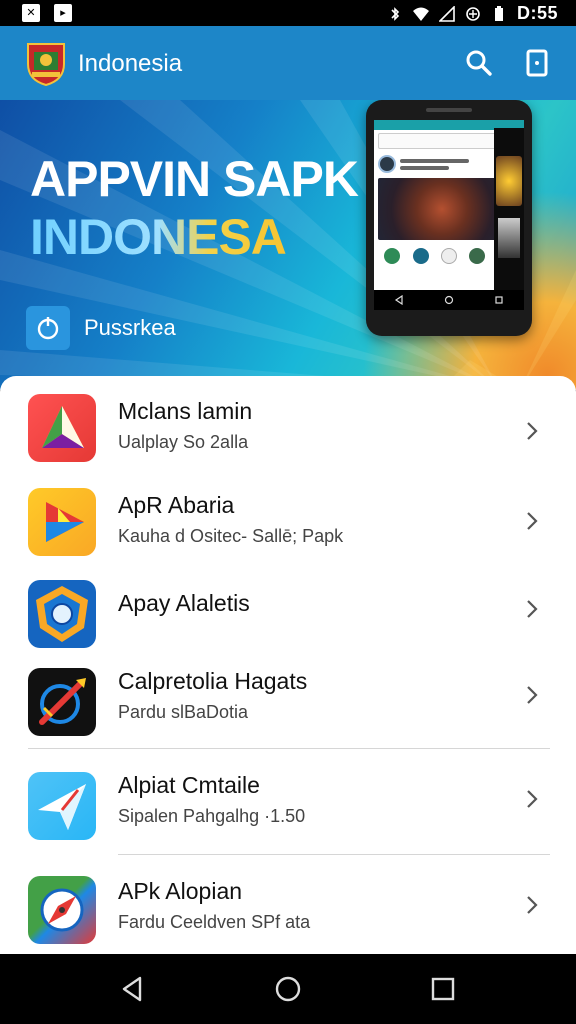 This screenshot has width=576, height=1024. What do you see at coordinates (31, 13) in the screenshot?
I see `notification-icon: ✕` at bounding box center [31, 13].